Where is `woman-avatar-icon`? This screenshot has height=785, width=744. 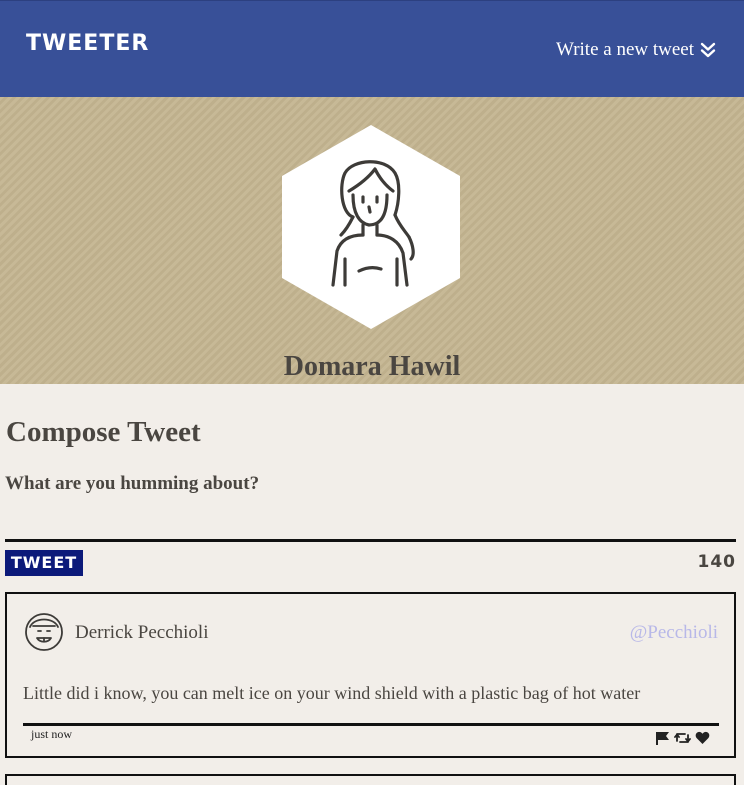 woman-avatar-icon is located at coordinates (373, 223).